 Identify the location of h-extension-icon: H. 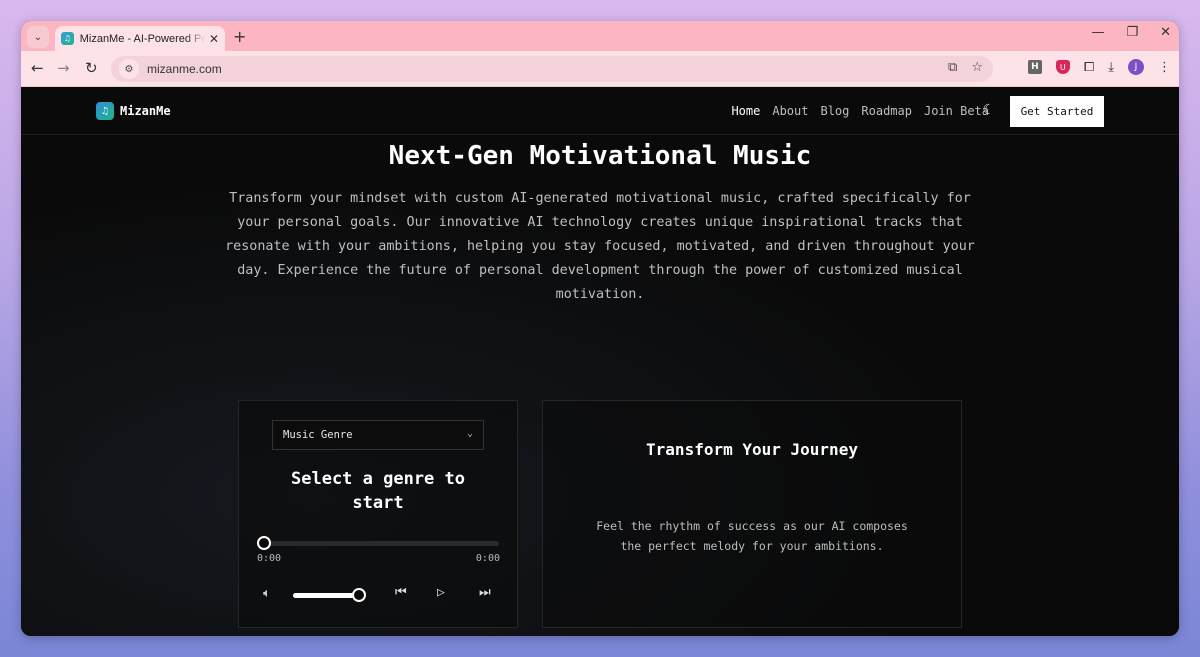
(1034, 67).